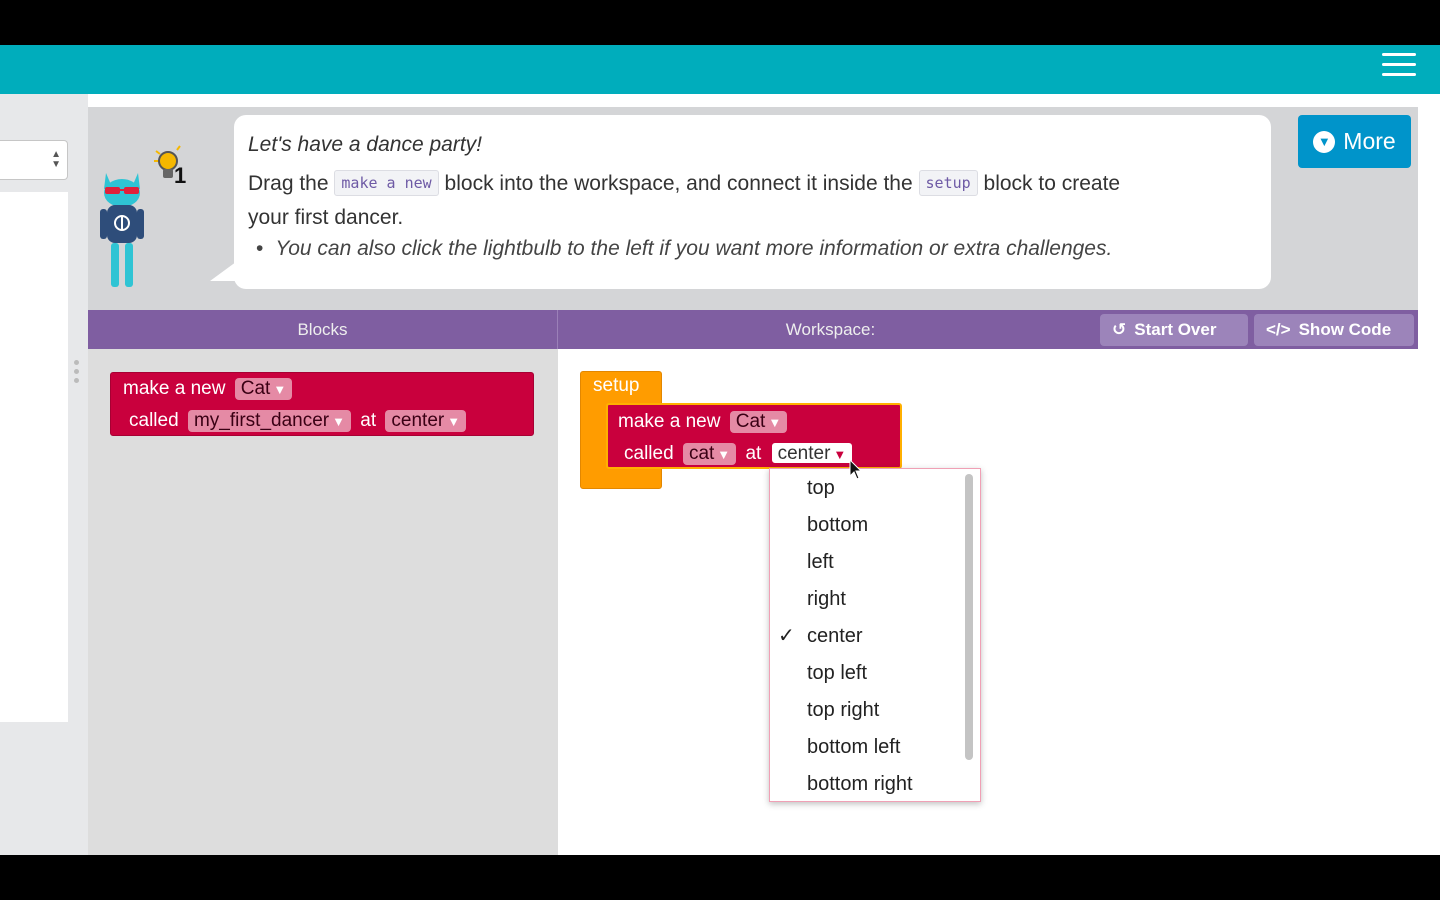  I want to click on chevron-down-circle-icon: ▼, so click(1324, 141).